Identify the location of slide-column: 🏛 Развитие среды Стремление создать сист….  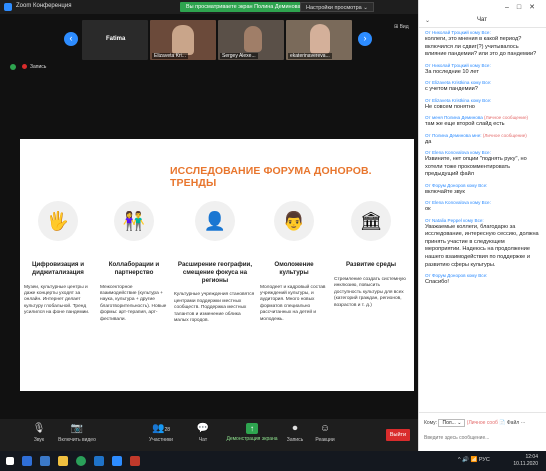
(371, 255).